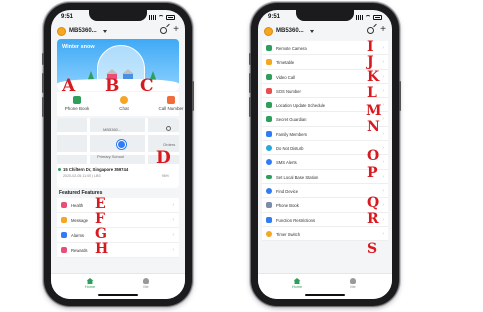 The height and width of the screenshot is (312, 483). Describe the element at coordinates (77, 205) in the screenshot. I see `feature-label: Health` at that location.